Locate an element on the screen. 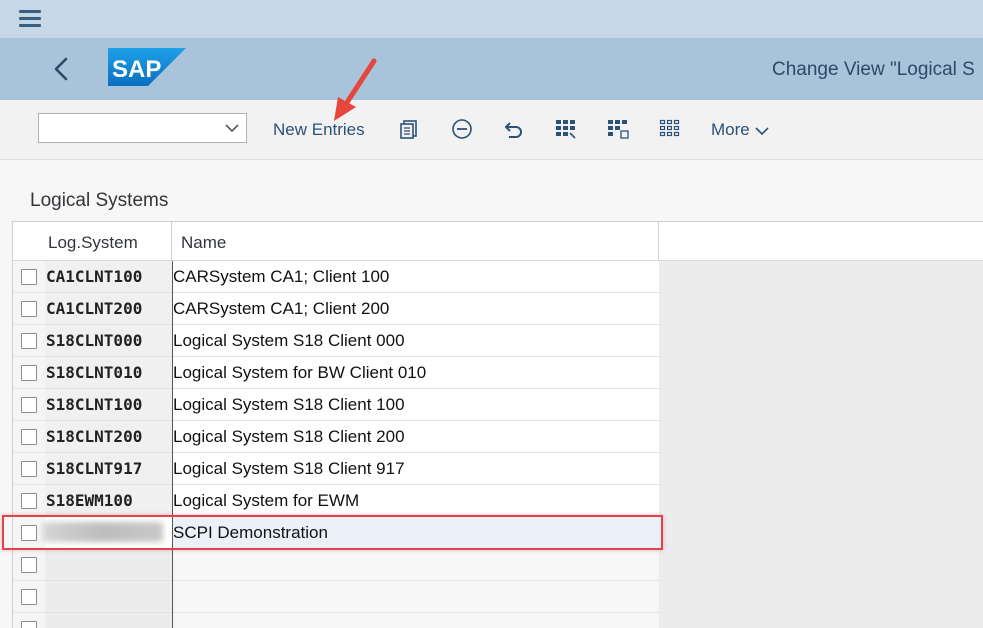  name-cell: SCPI Demonstration is located at coordinates (416, 532).